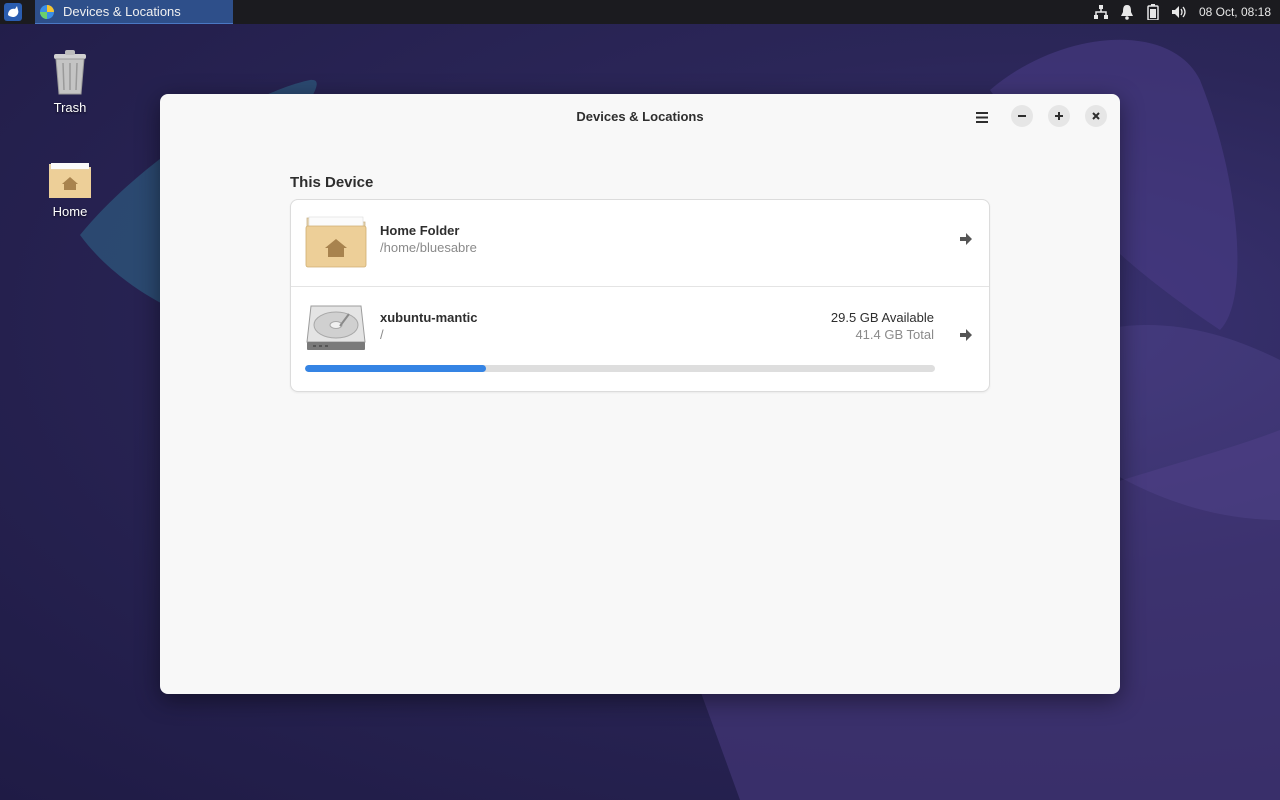 The height and width of the screenshot is (800, 1280). I want to click on trash-icon, so click(70, 72).